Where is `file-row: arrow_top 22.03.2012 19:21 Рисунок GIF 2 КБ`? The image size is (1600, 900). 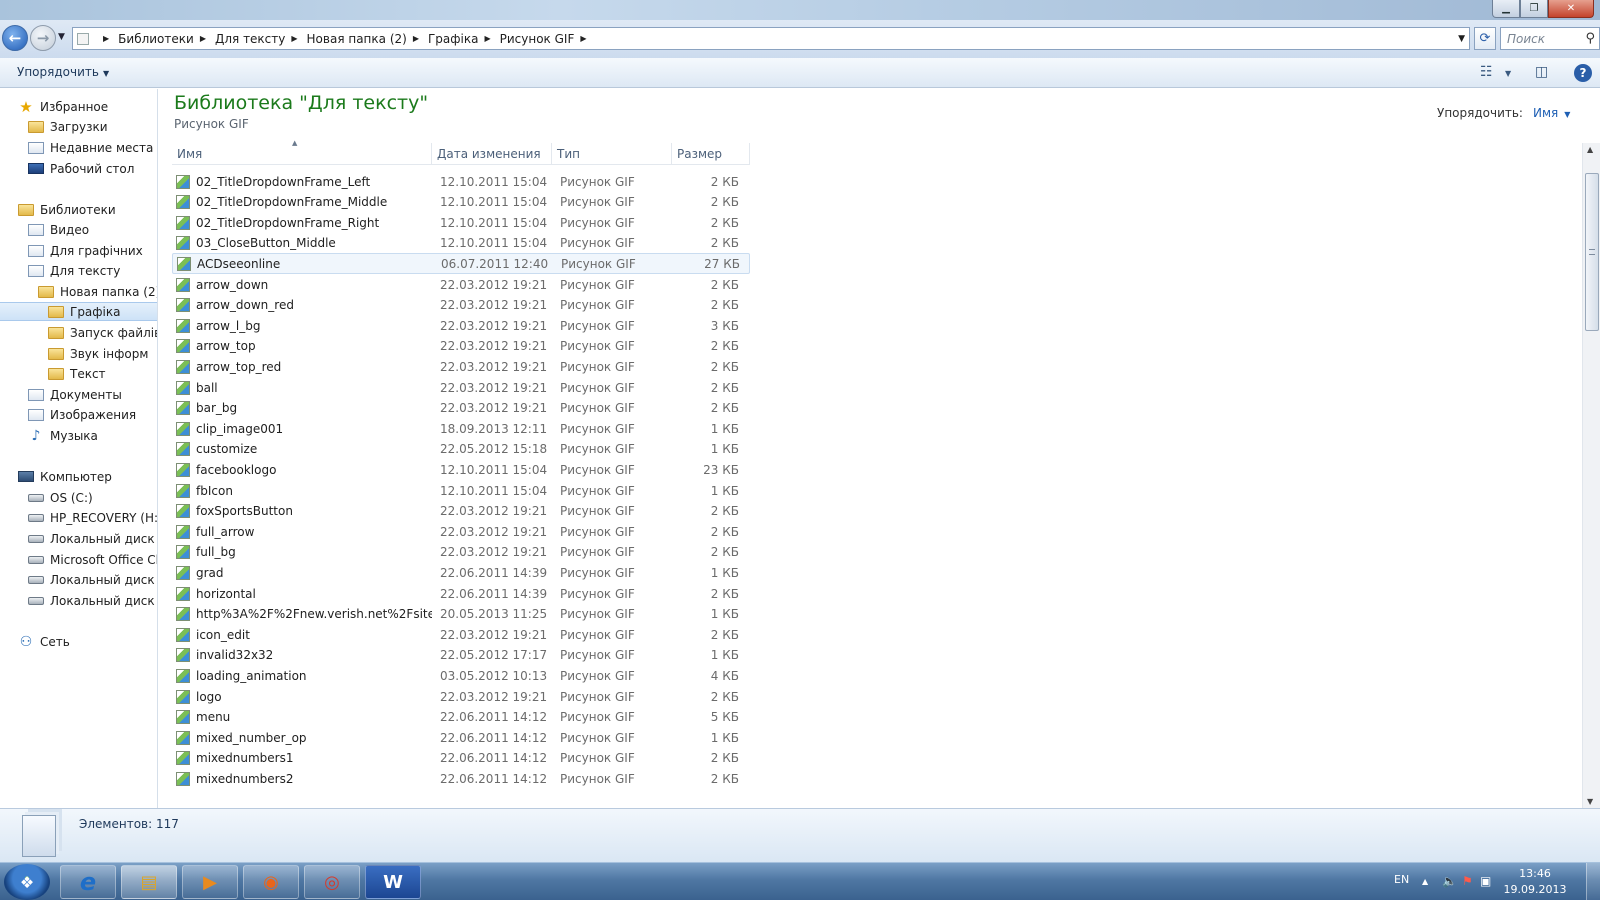
file-row: arrow_top 22.03.2012 19:21 Рисунок GIF 2 КБ is located at coordinates (461, 346).